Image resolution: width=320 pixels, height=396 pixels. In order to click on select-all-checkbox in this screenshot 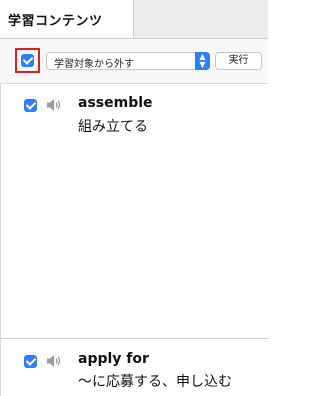, I will do `click(27, 60)`.